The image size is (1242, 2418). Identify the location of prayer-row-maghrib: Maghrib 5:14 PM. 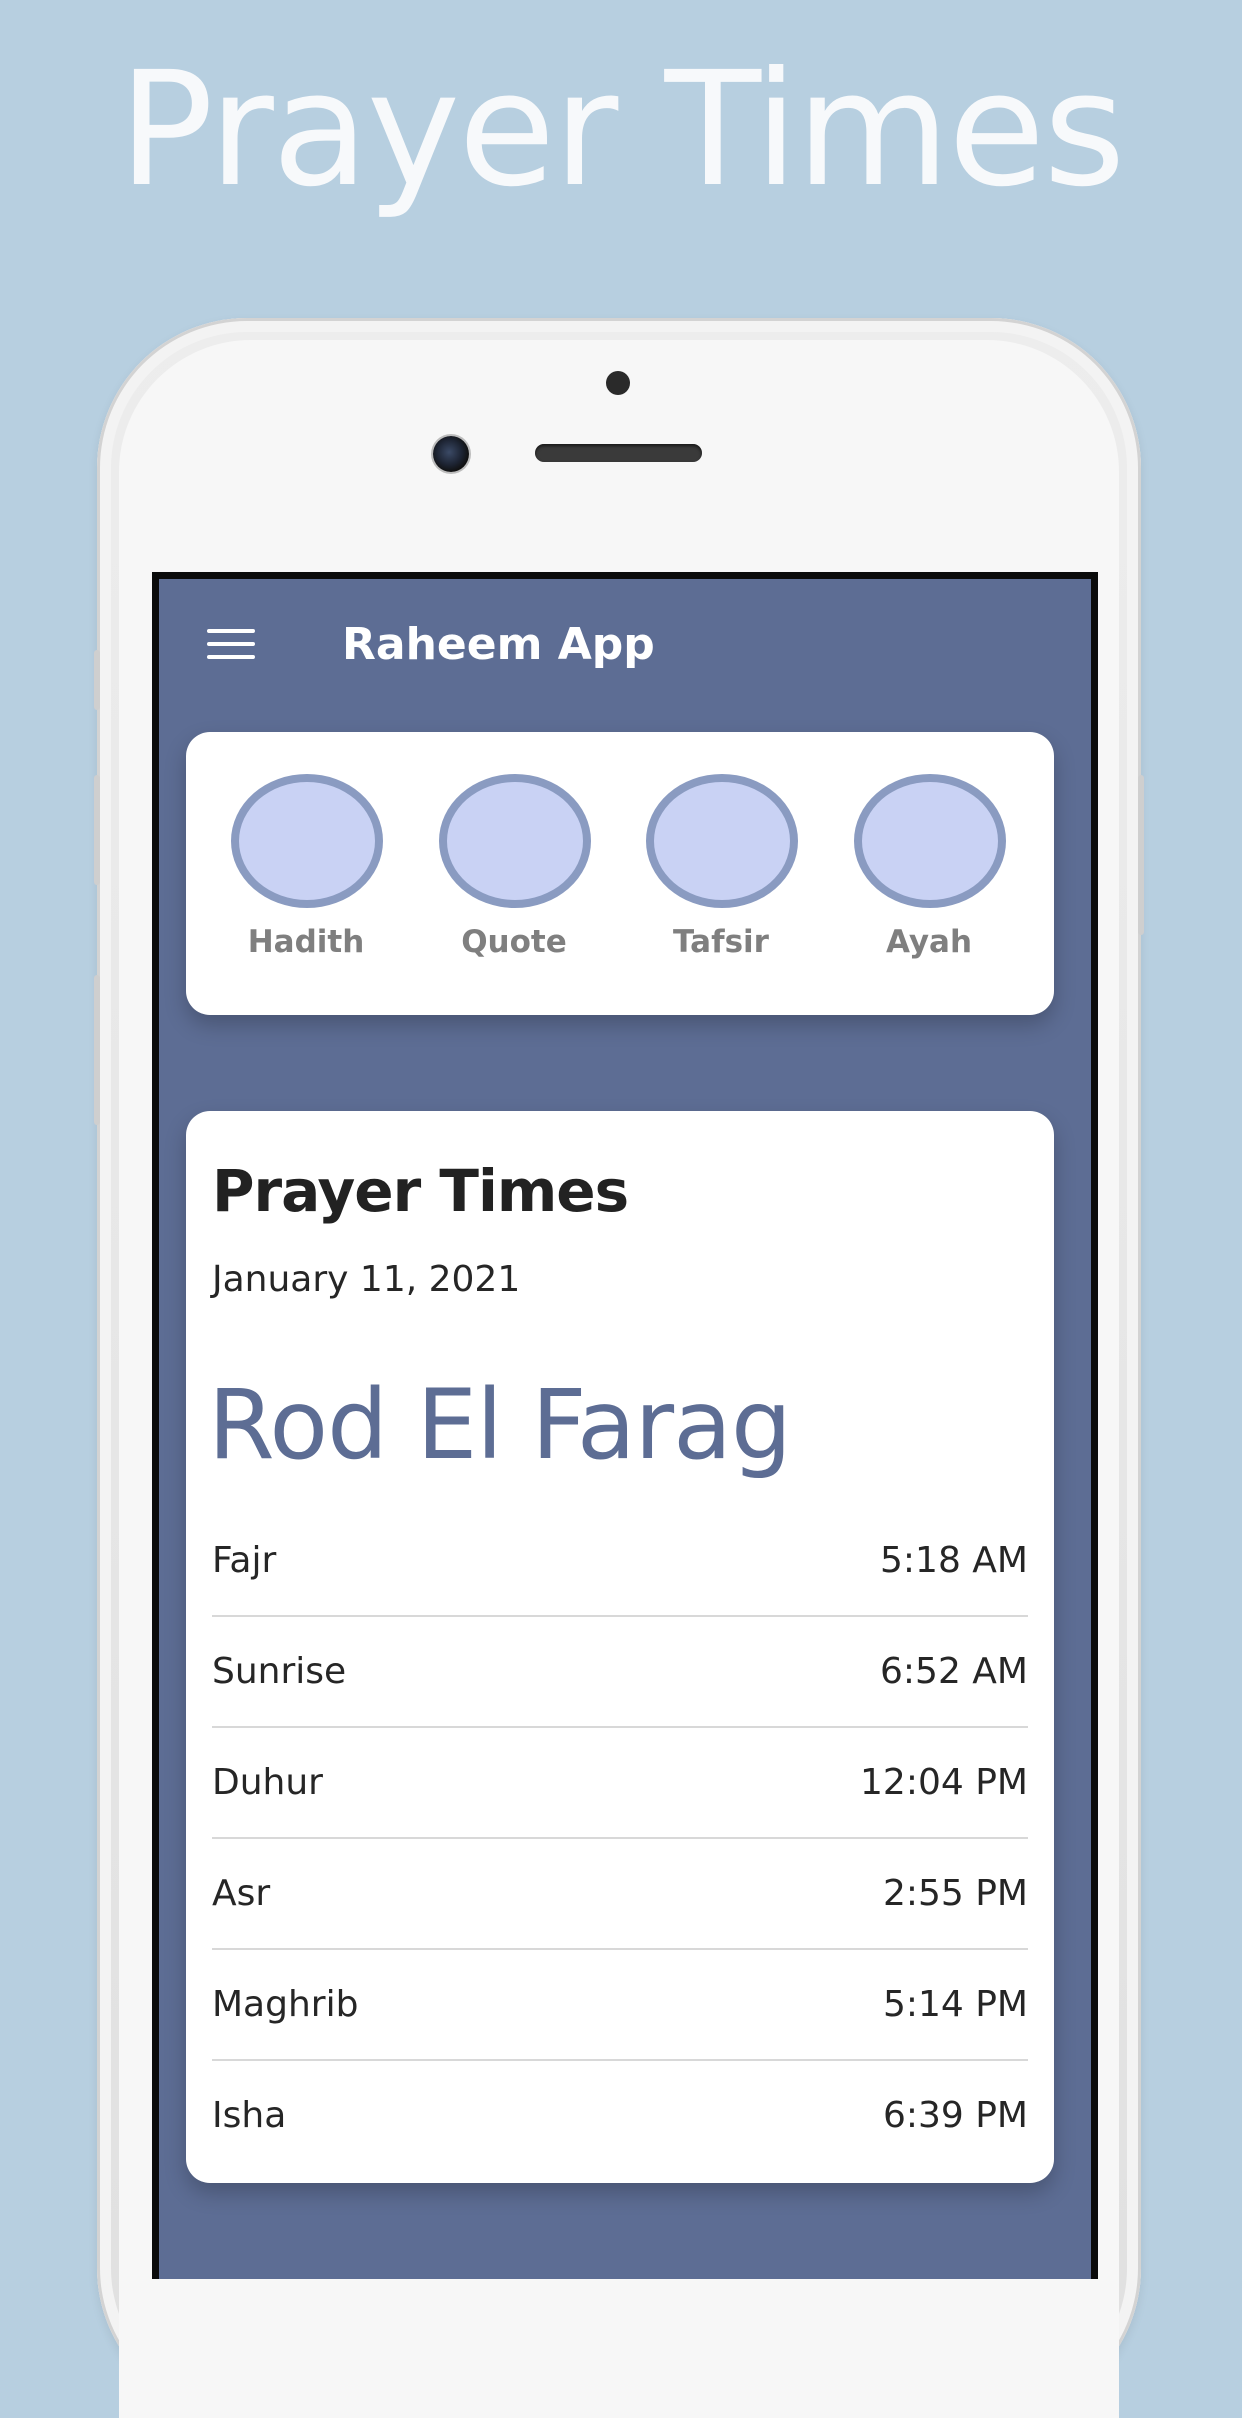
(620, 2005).